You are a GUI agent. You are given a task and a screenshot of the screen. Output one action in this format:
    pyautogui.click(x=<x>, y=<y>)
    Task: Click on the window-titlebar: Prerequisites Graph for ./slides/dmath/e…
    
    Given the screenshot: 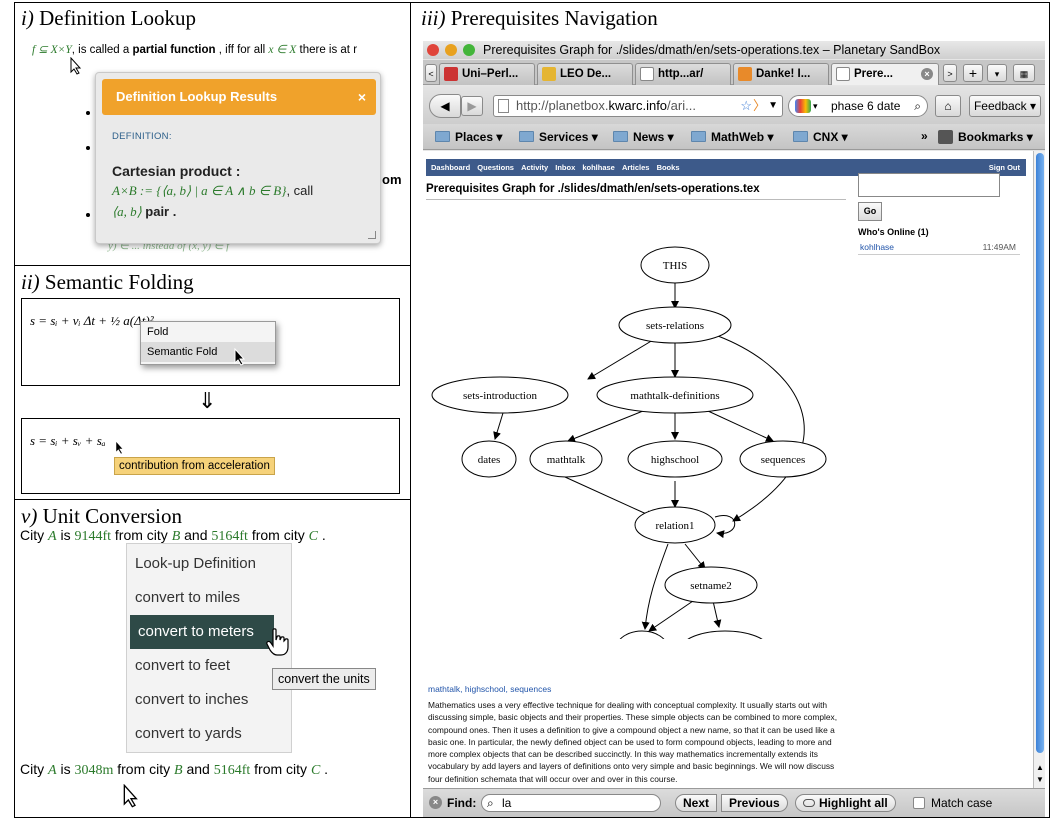 What is the action you would take?
    pyautogui.click(x=734, y=50)
    